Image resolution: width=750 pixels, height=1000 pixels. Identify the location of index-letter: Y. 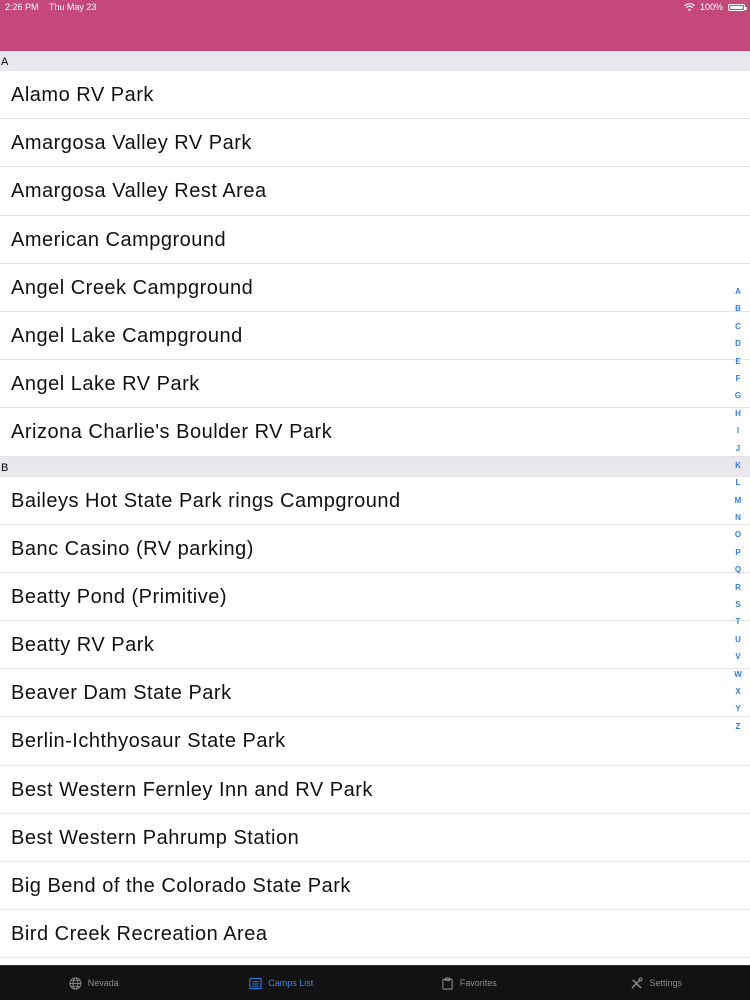
(737, 708).